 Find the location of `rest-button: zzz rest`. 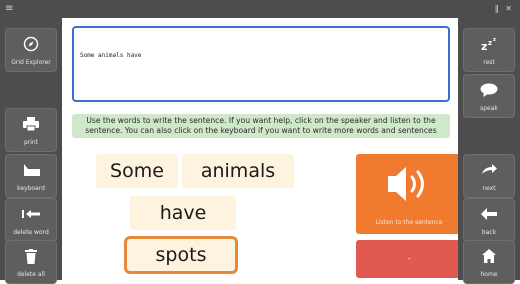

rest-button: zzz rest is located at coordinates (489, 50).